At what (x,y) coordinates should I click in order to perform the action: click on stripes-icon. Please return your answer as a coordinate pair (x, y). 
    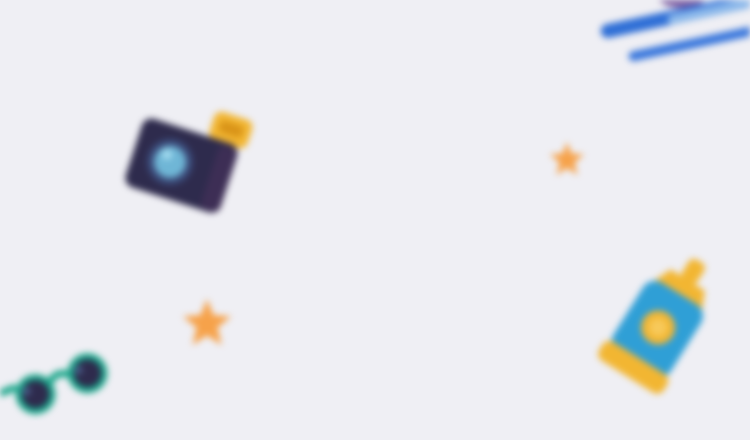
    Looking at the image, I should click on (675, 31).